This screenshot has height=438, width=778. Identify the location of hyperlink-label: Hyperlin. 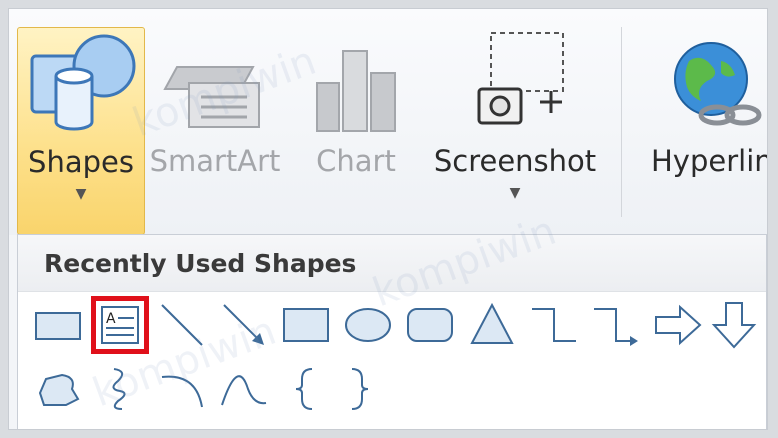
(709, 161).